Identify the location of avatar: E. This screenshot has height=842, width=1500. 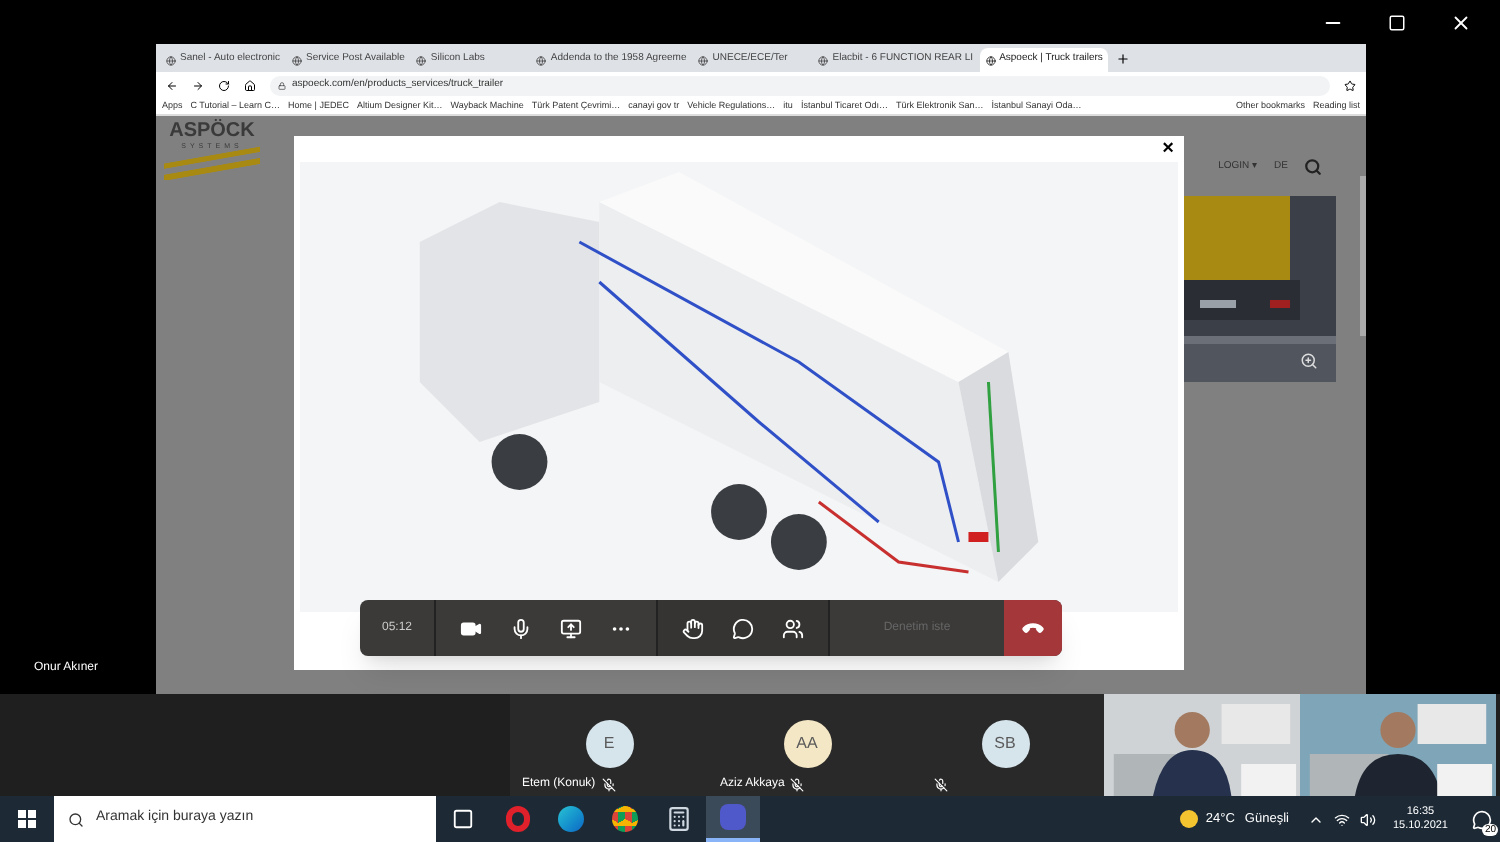
(609, 744).